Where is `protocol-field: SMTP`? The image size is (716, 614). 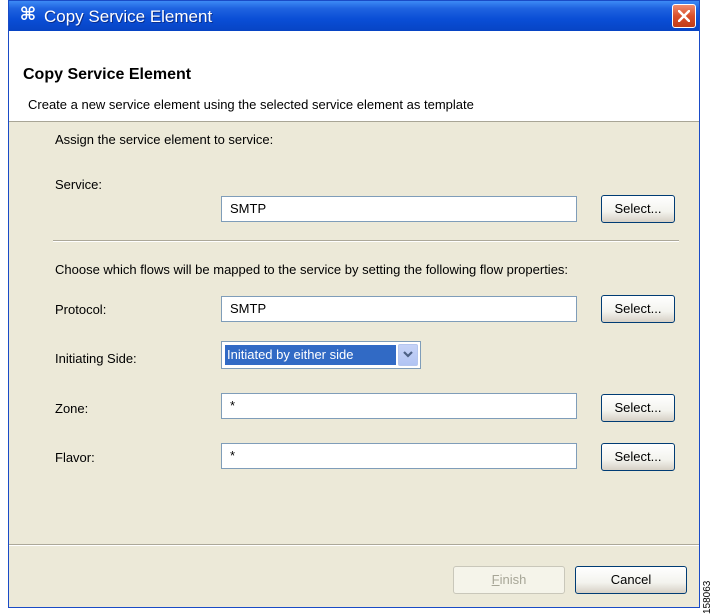
protocol-field: SMTP is located at coordinates (399, 309).